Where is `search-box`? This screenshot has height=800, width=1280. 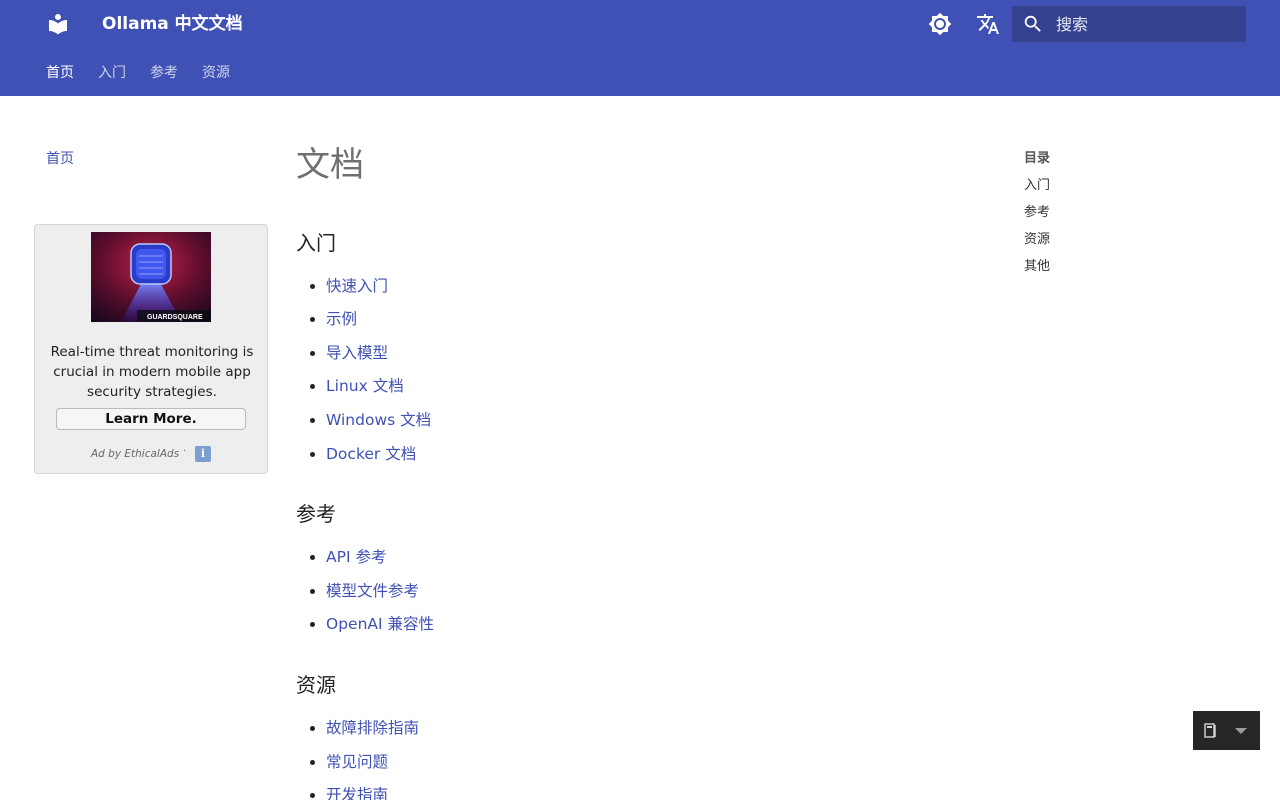 search-box is located at coordinates (1129, 24).